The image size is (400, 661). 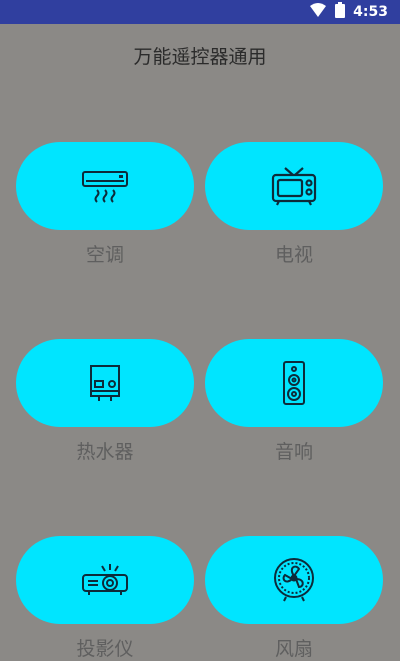 I want to click on tv-label: 电视, so click(x=293, y=255).